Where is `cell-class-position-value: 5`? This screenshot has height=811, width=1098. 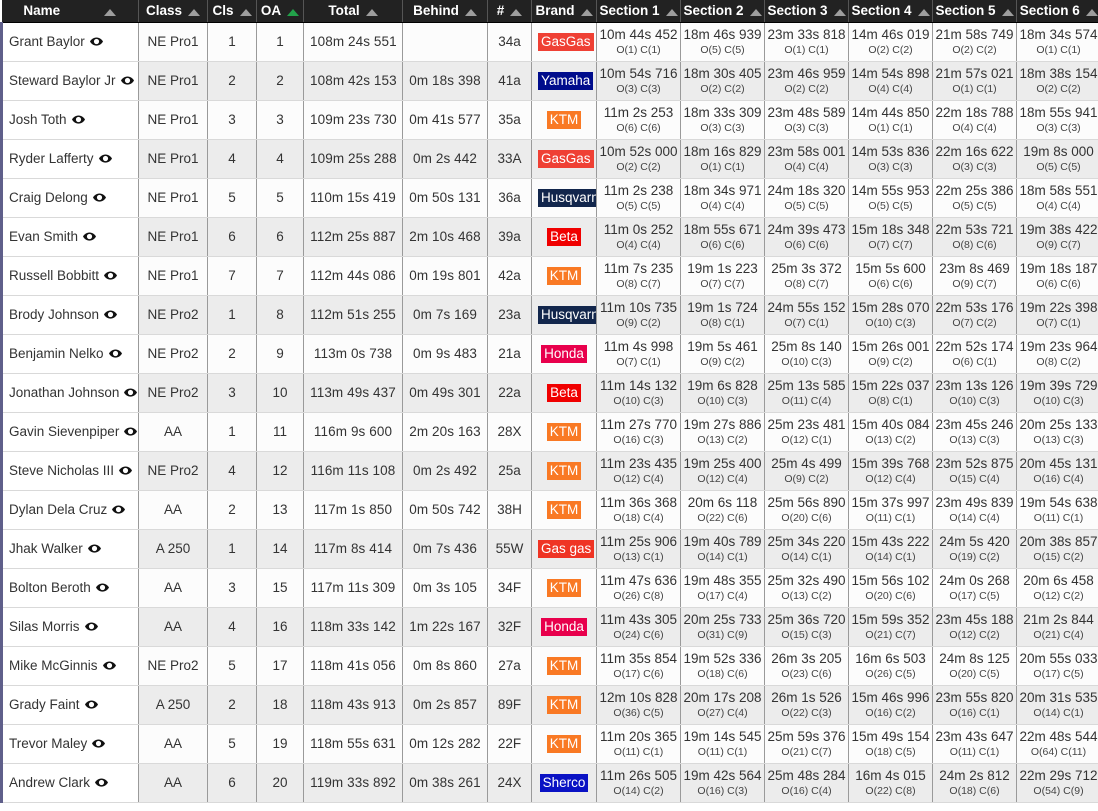
cell-class-position-value: 5 is located at coordinates (232, 743).